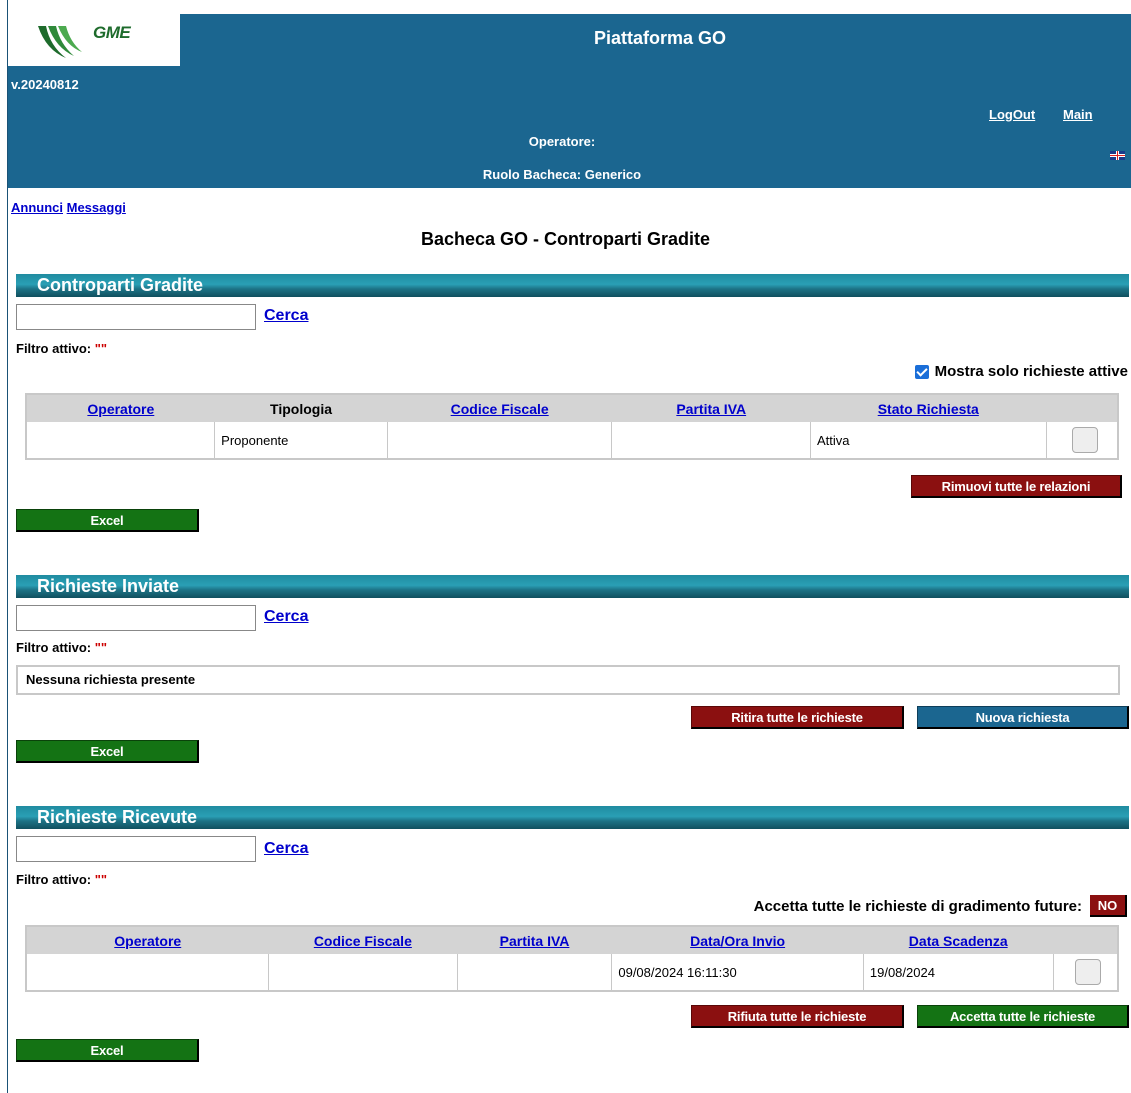 Image resolution: width=1131 pixels, height=1093 pixels. What do you see at coordinates (565, 239) in the screenshot?
I see `page-title: Bacheca GO - Controparti Gradite` at bounding box center [565, 239].